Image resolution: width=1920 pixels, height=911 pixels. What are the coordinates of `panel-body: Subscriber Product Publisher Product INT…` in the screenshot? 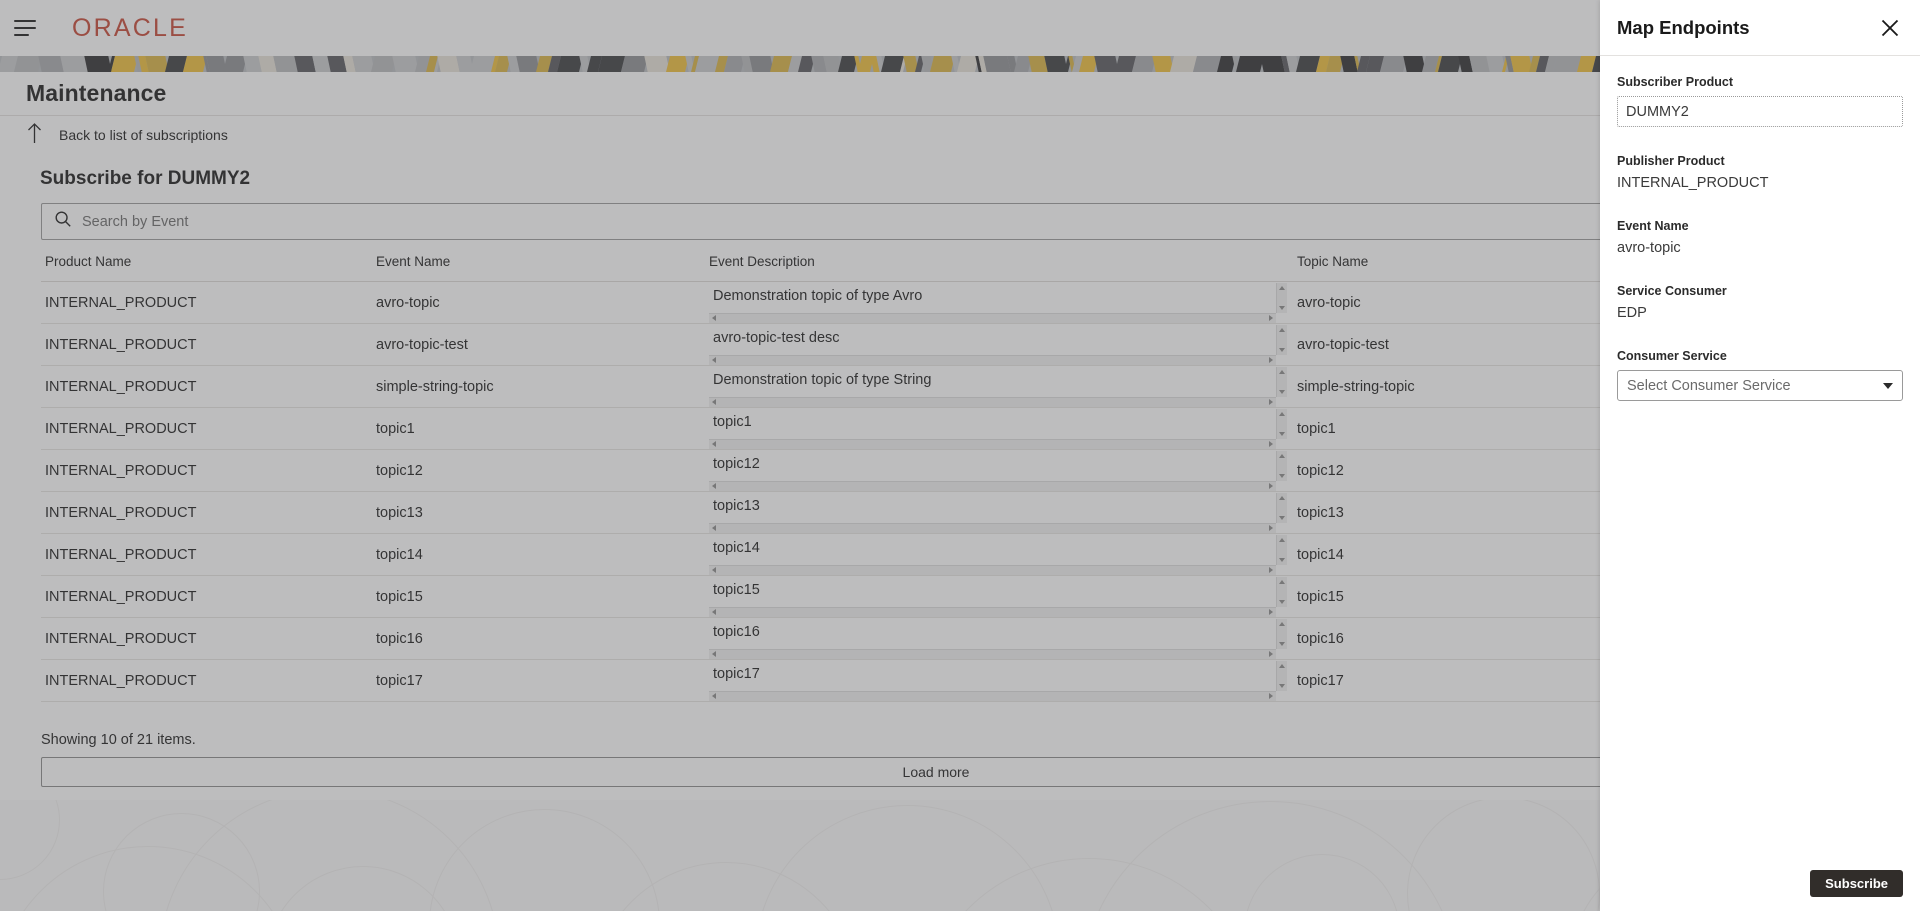 It's located at (1760, 228).